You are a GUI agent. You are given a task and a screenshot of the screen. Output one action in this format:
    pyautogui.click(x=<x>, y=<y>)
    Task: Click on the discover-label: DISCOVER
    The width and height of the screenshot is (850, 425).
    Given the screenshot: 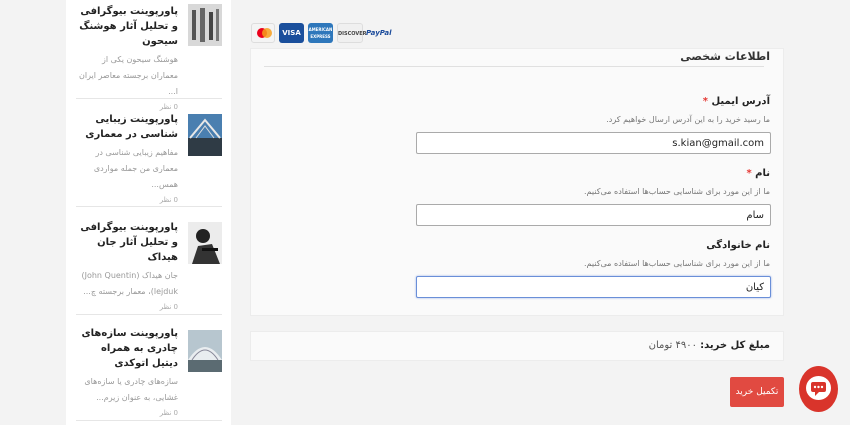 What is the action you would take?
    pyautogui.click(x=352, y=34)
    